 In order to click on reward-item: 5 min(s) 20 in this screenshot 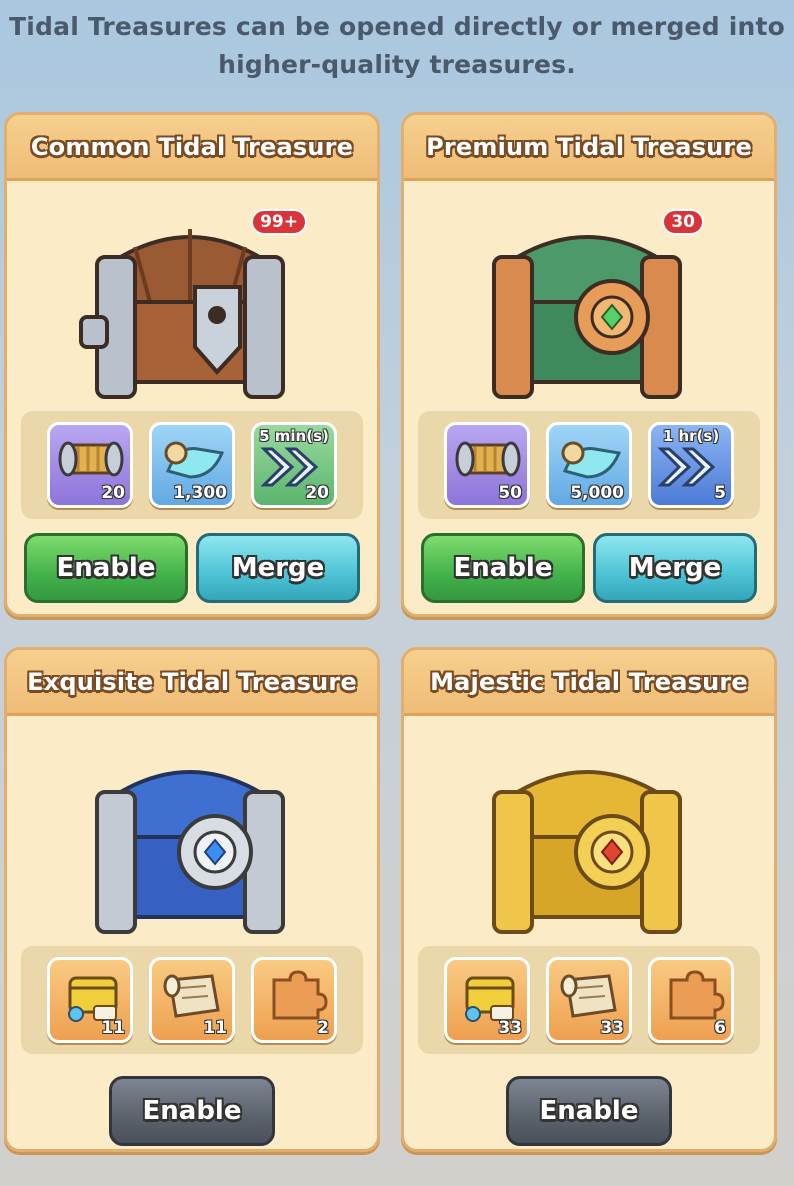, I will do `click(294, 465)`.